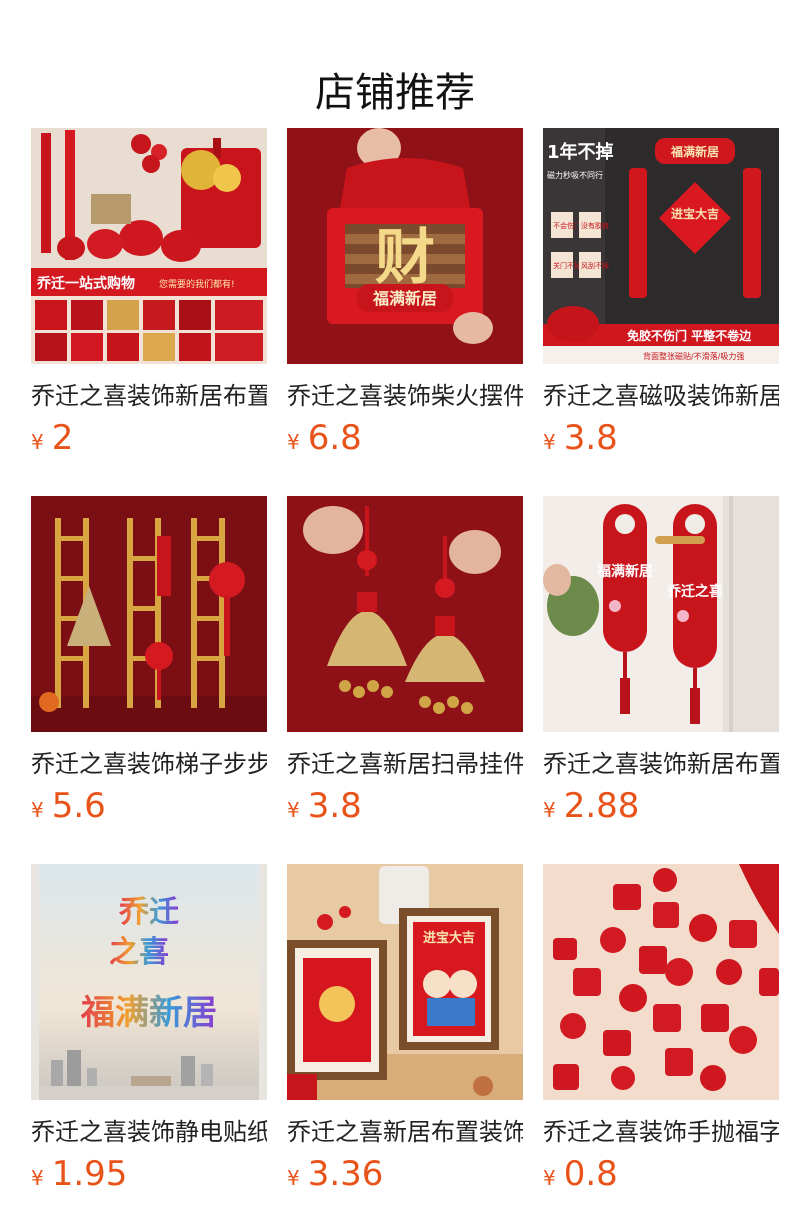  I want to click on product-image-framed-pictures: 进宝大吉, so click(405, 982).